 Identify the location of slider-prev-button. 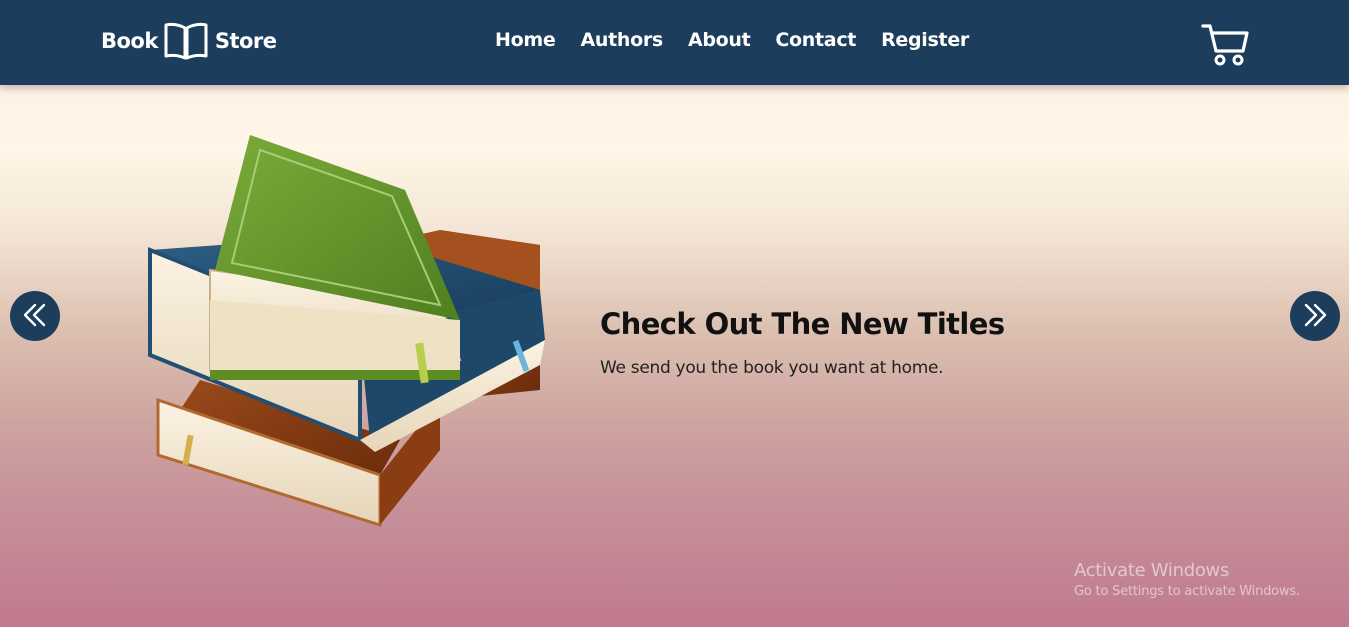
(35, 316).